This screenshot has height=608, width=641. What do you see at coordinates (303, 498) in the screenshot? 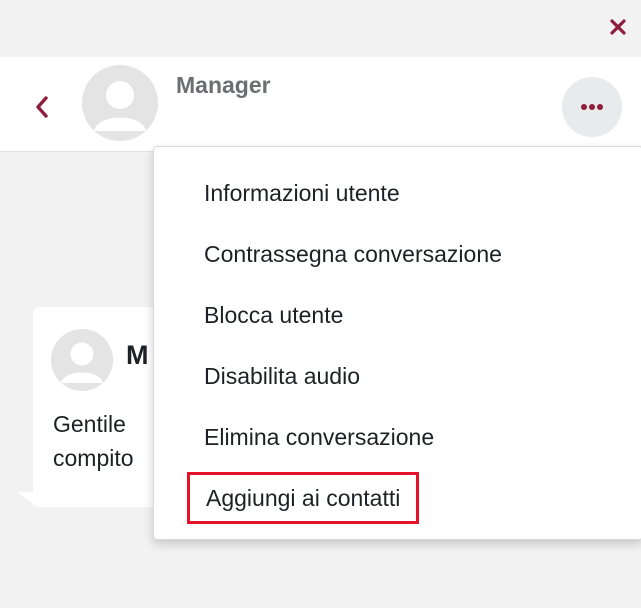
I see `menu-item-add-contact: Aggiungi ai contatti` at bounding box center [303, 498].